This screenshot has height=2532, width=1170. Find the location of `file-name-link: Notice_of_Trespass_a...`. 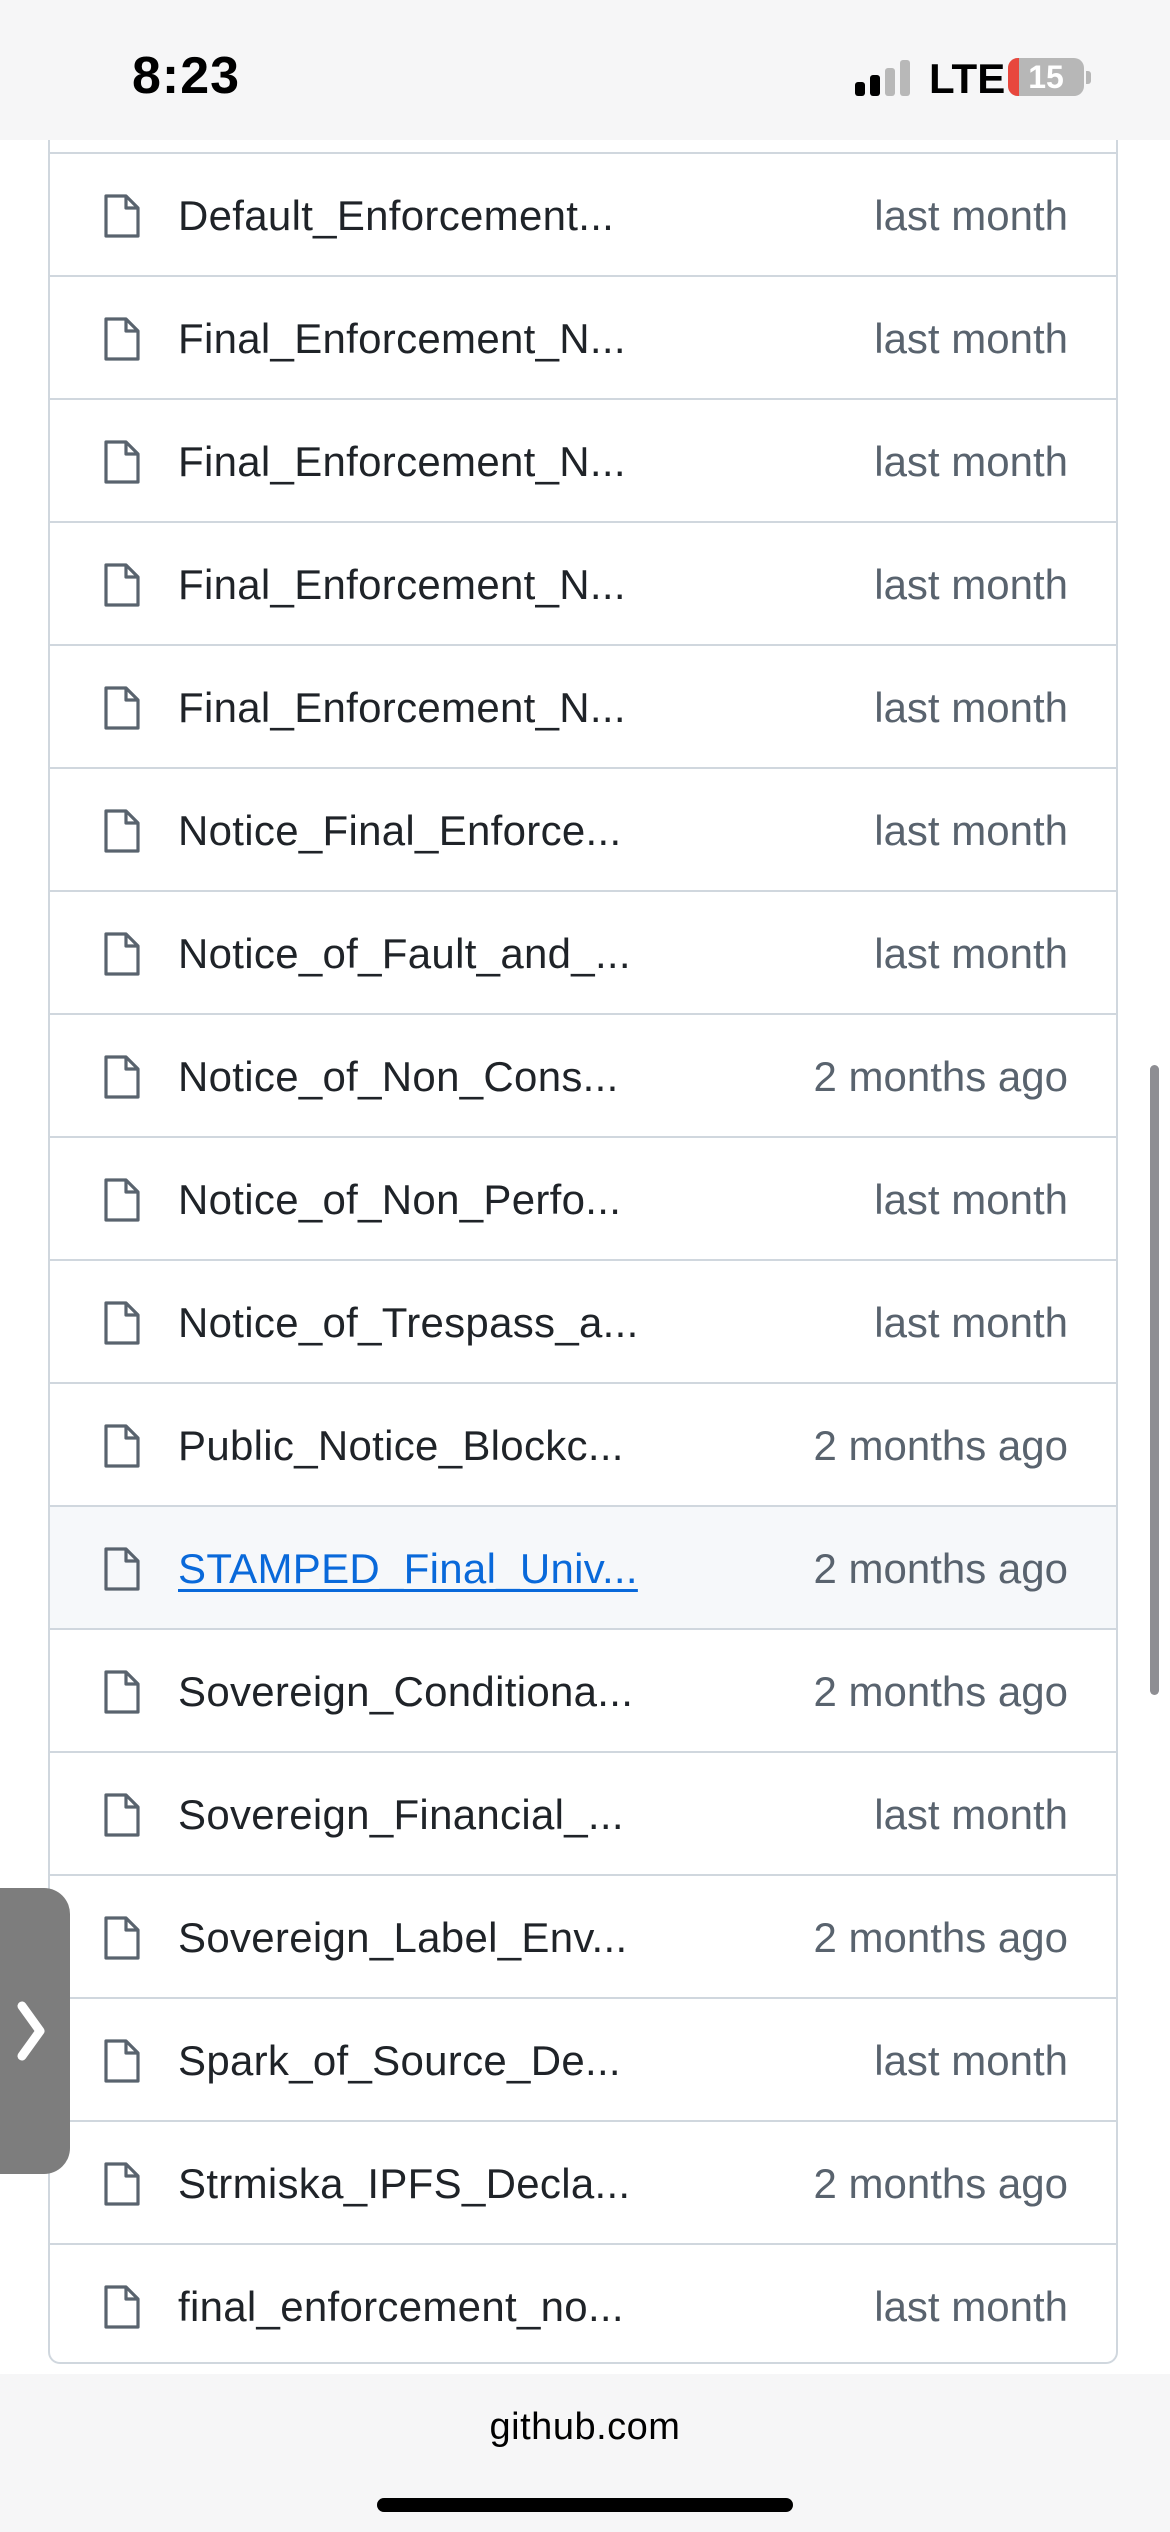

file-name-link: Notice_of_Trespass_a... is located at coordinates (408, 1323).